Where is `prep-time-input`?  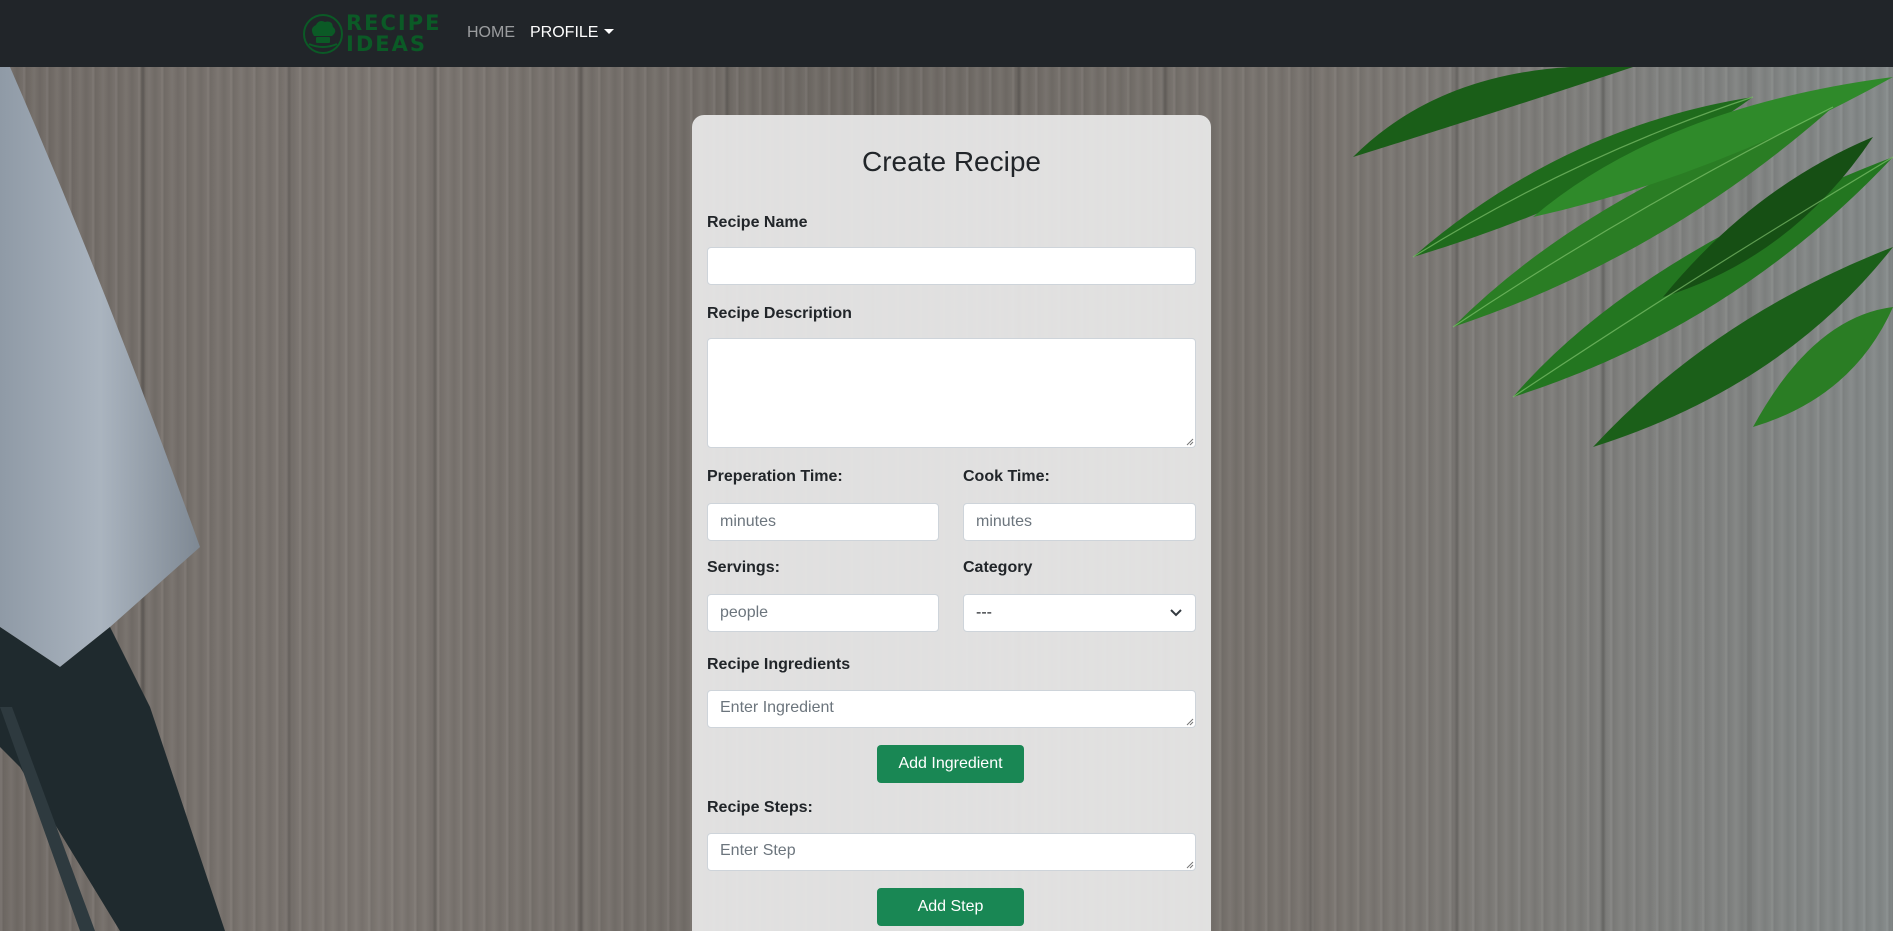 prep-time-input is located at coordinates (823, 522).